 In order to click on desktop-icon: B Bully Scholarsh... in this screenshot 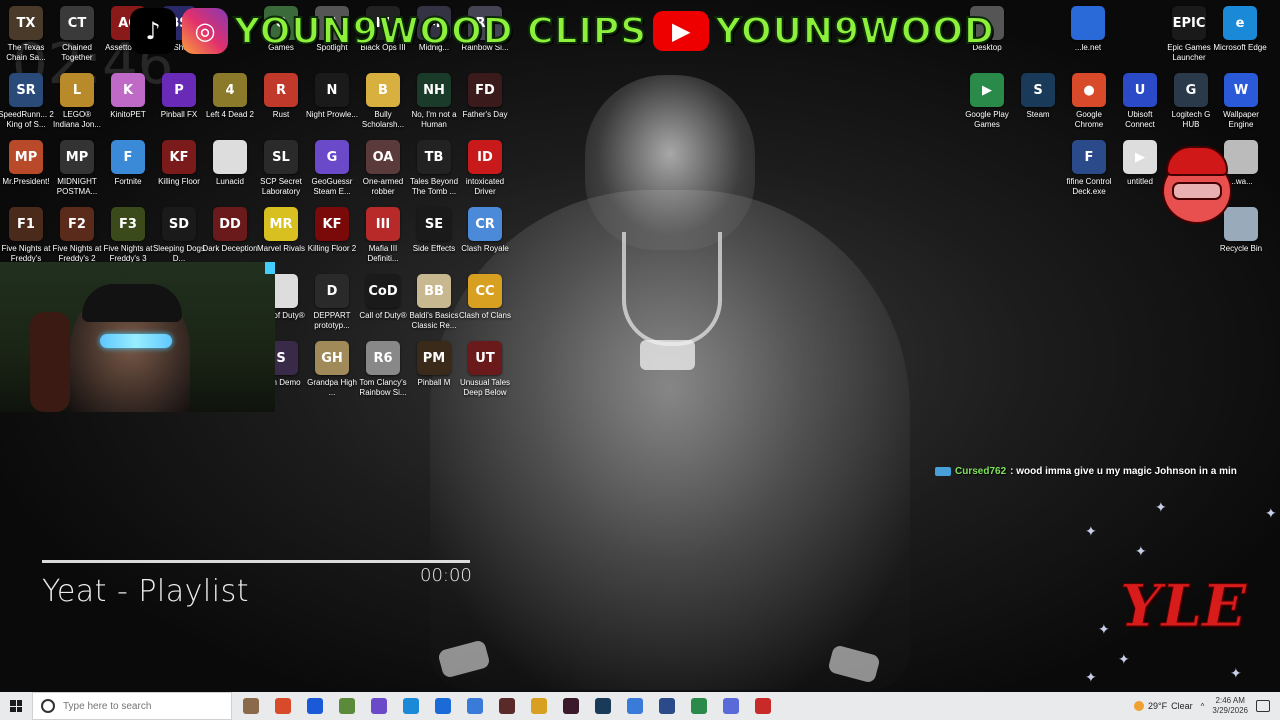, I will do `click(383, 101)`.